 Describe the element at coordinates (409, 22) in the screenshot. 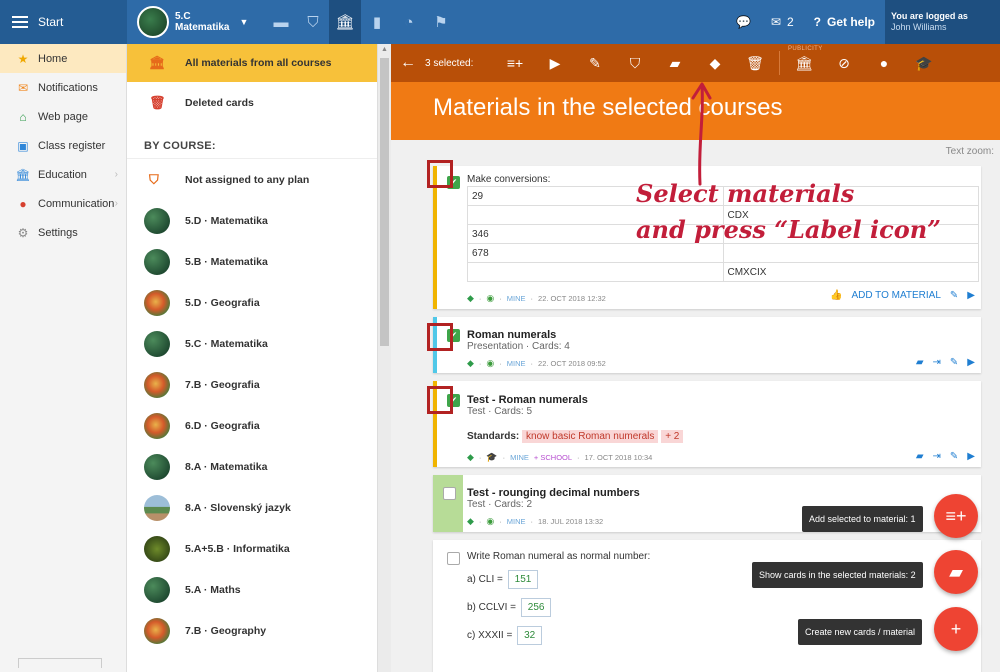

I see `dashboard-icon: ◔` at that location.